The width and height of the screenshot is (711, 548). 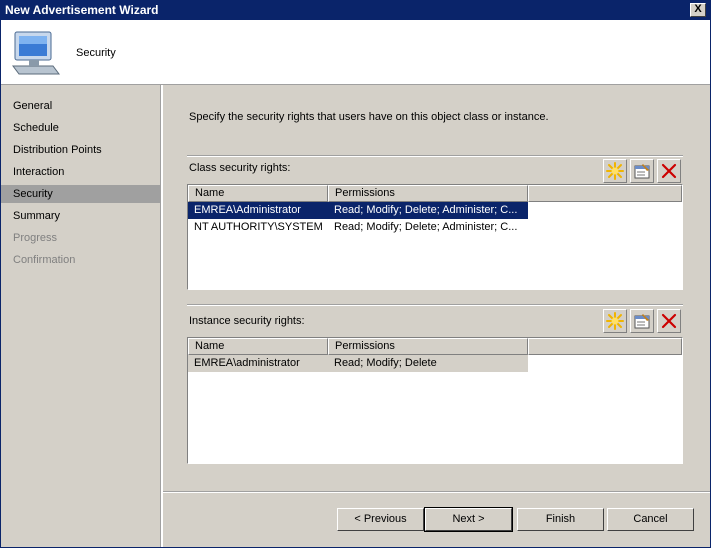 I want to click on instance-delete-button, so click(x=669, y=321).